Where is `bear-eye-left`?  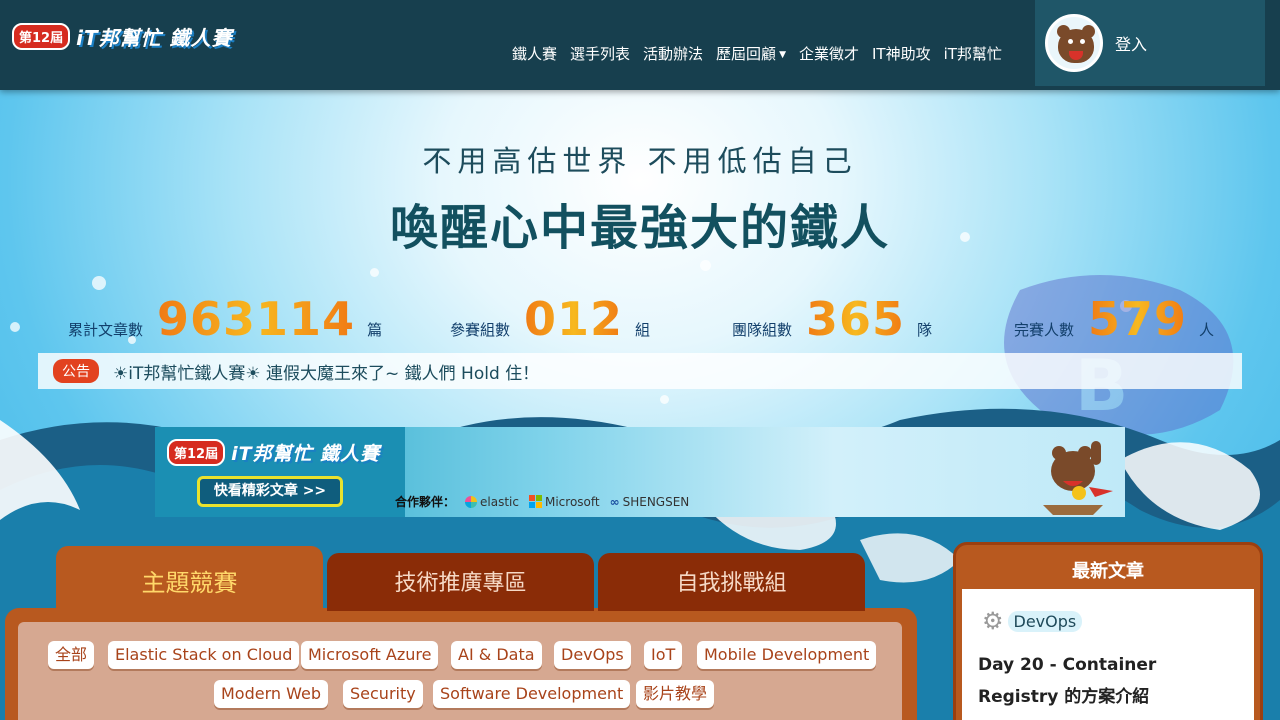
bear-eye-left is located at coordinates (1070, 41).